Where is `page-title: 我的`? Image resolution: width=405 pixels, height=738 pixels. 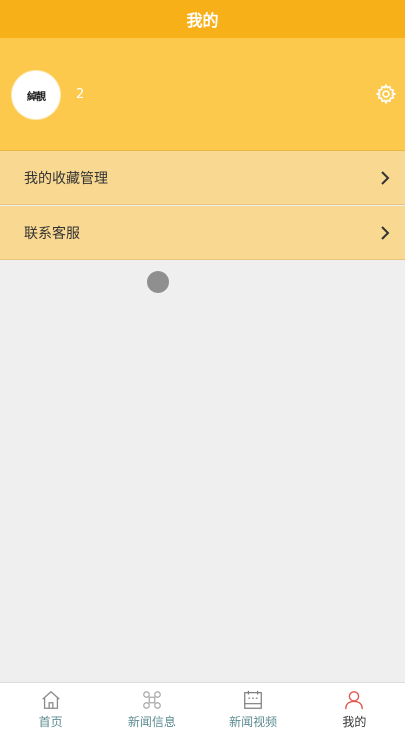
page-title: 我的 is located at coordinates (202, 20).